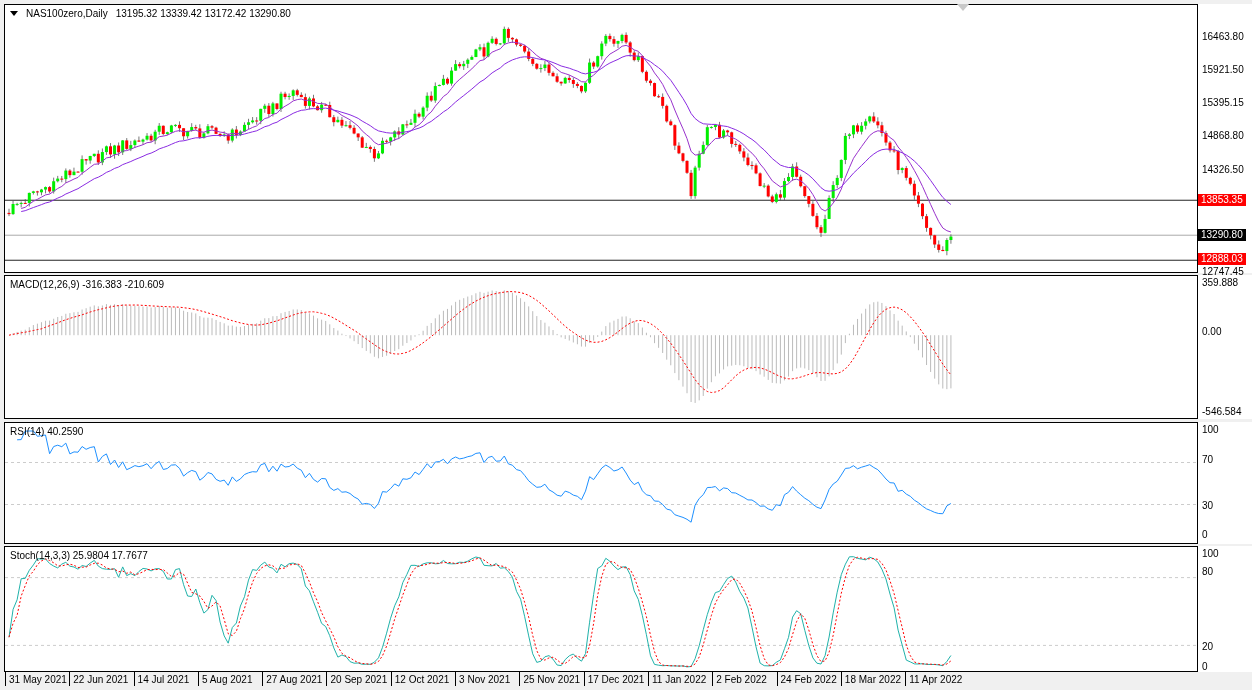 This screenshot has width=1252, height=690. What do you see at coordinates (230, 679) in the screenshot?
I see `date-label: 5 Aug 2021` at bounding box center [230, 679].